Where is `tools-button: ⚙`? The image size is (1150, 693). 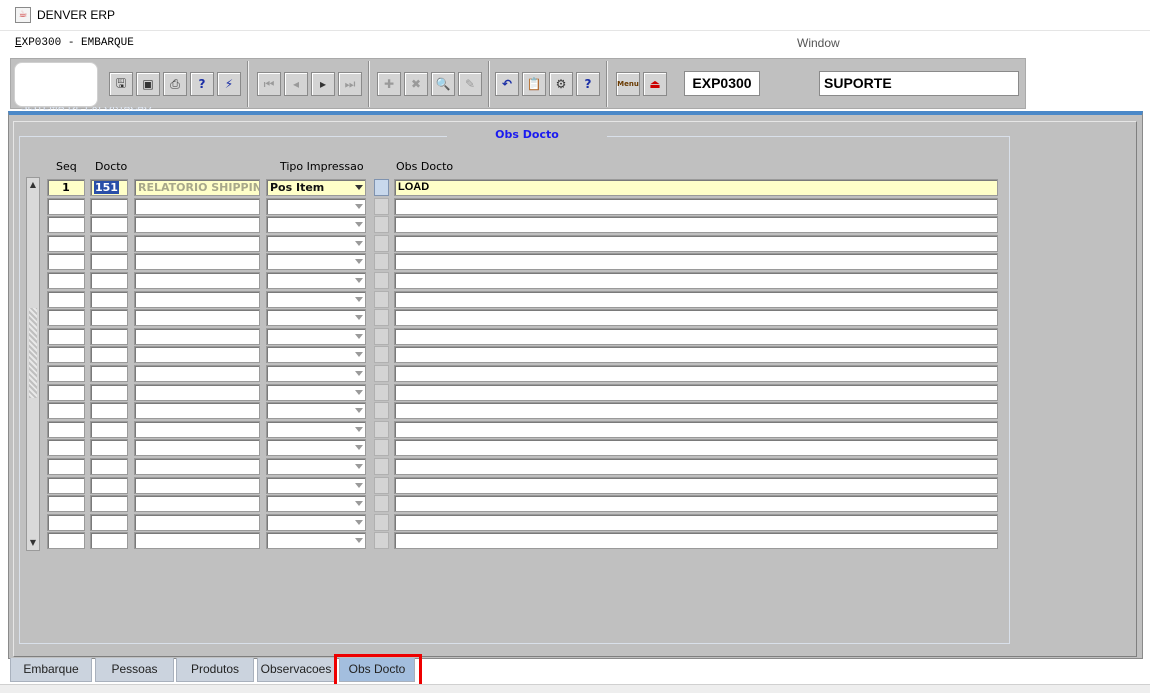
tools-button: ⚙ is located at coordinates (561, 84).